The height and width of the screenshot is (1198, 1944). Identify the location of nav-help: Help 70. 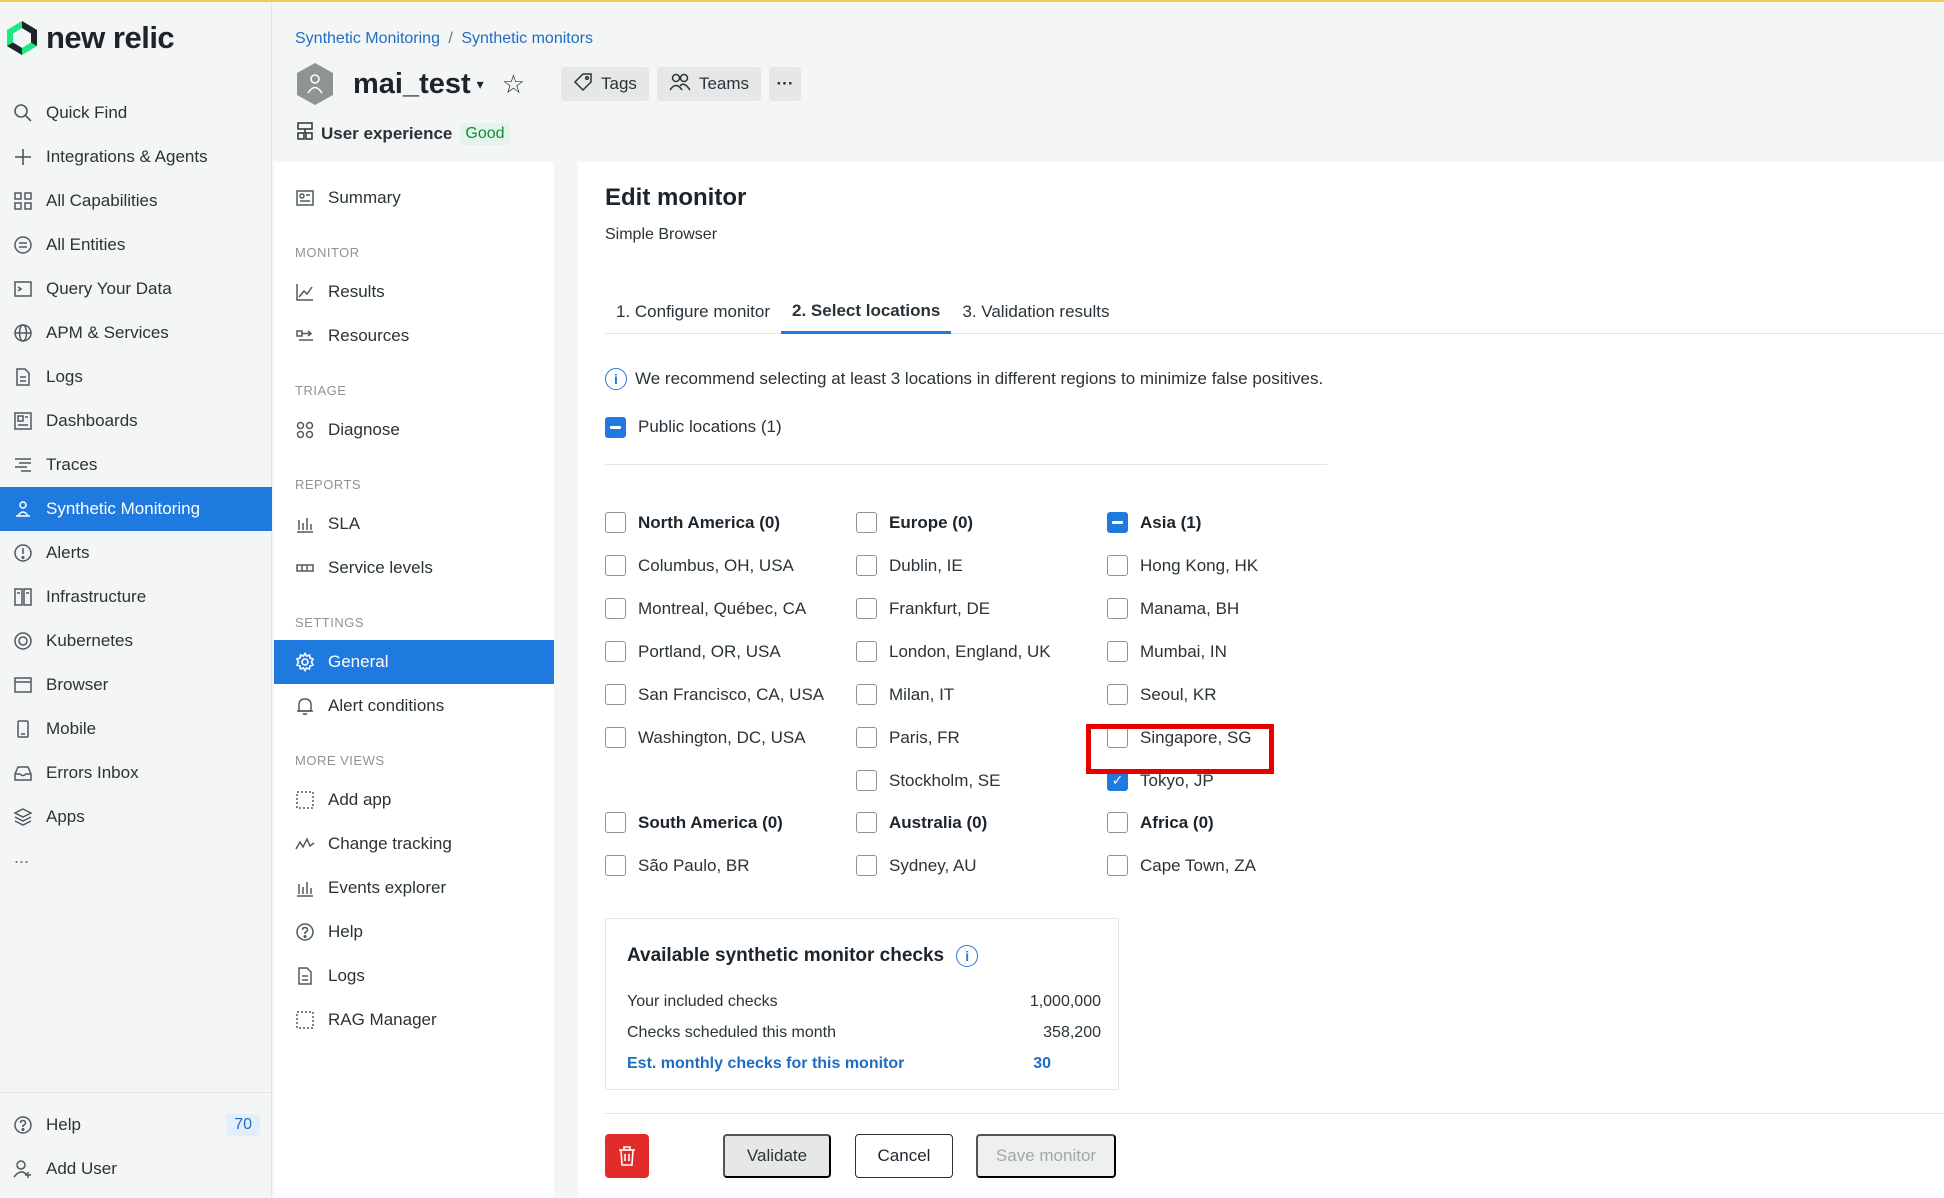
(136, 1125).